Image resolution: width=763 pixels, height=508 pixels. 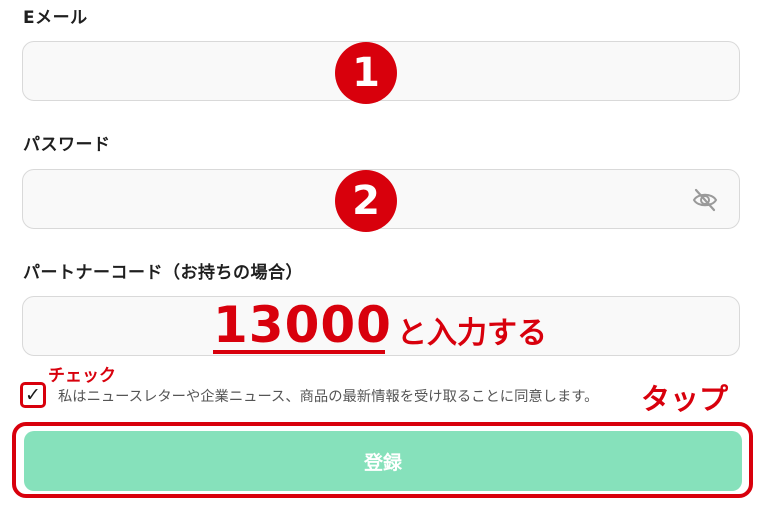 I want to click on register-button: 登録, so click(x=383, y=461).